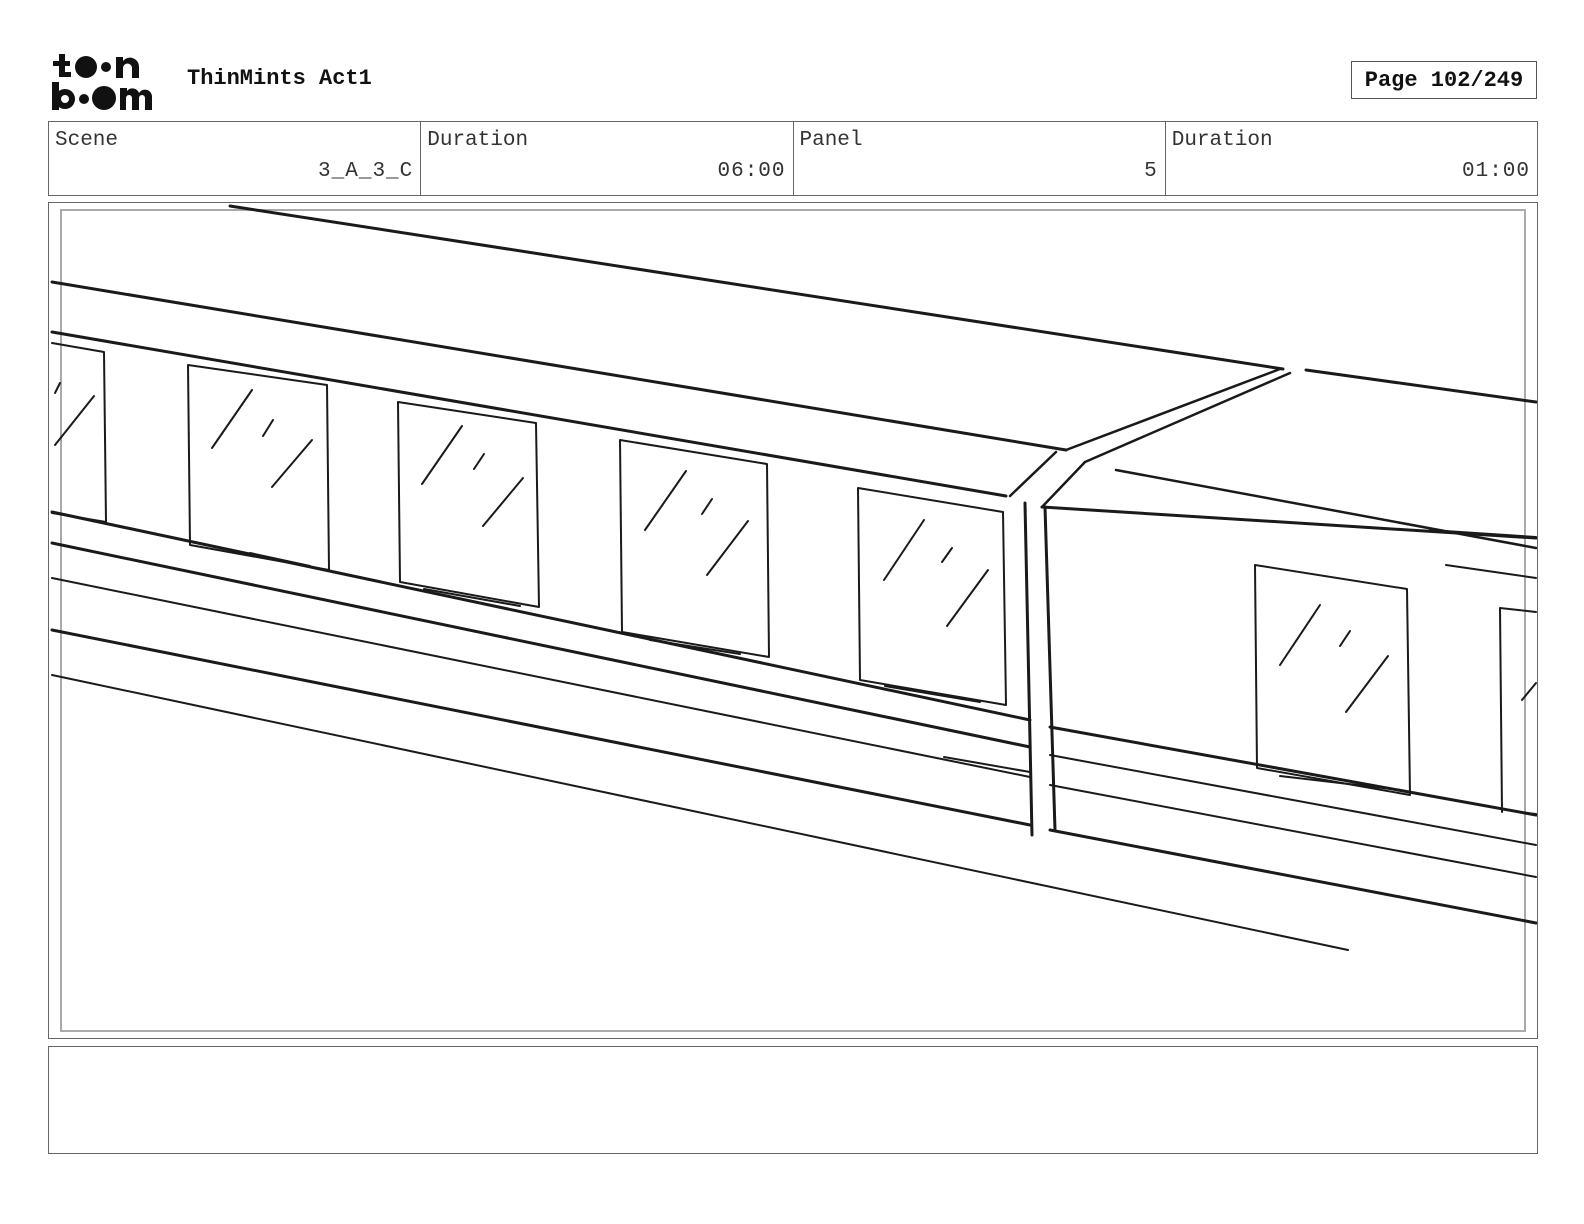  Describe the element at coordinates (793, 1100) in the screenshot. I see `notes-box` at that location.